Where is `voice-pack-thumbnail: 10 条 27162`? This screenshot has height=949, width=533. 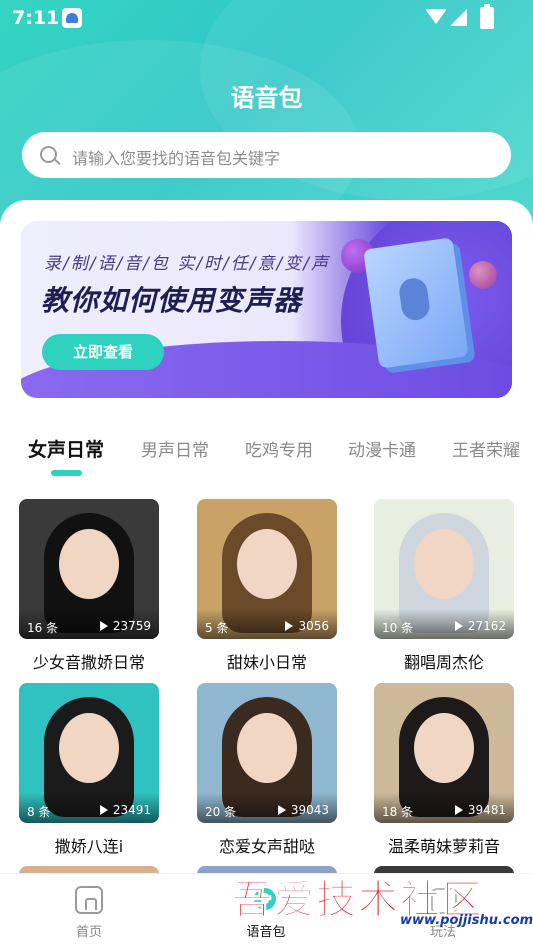 voice-pack-thumbnail: 10 条 27162 is located at coordinates (444, 569).